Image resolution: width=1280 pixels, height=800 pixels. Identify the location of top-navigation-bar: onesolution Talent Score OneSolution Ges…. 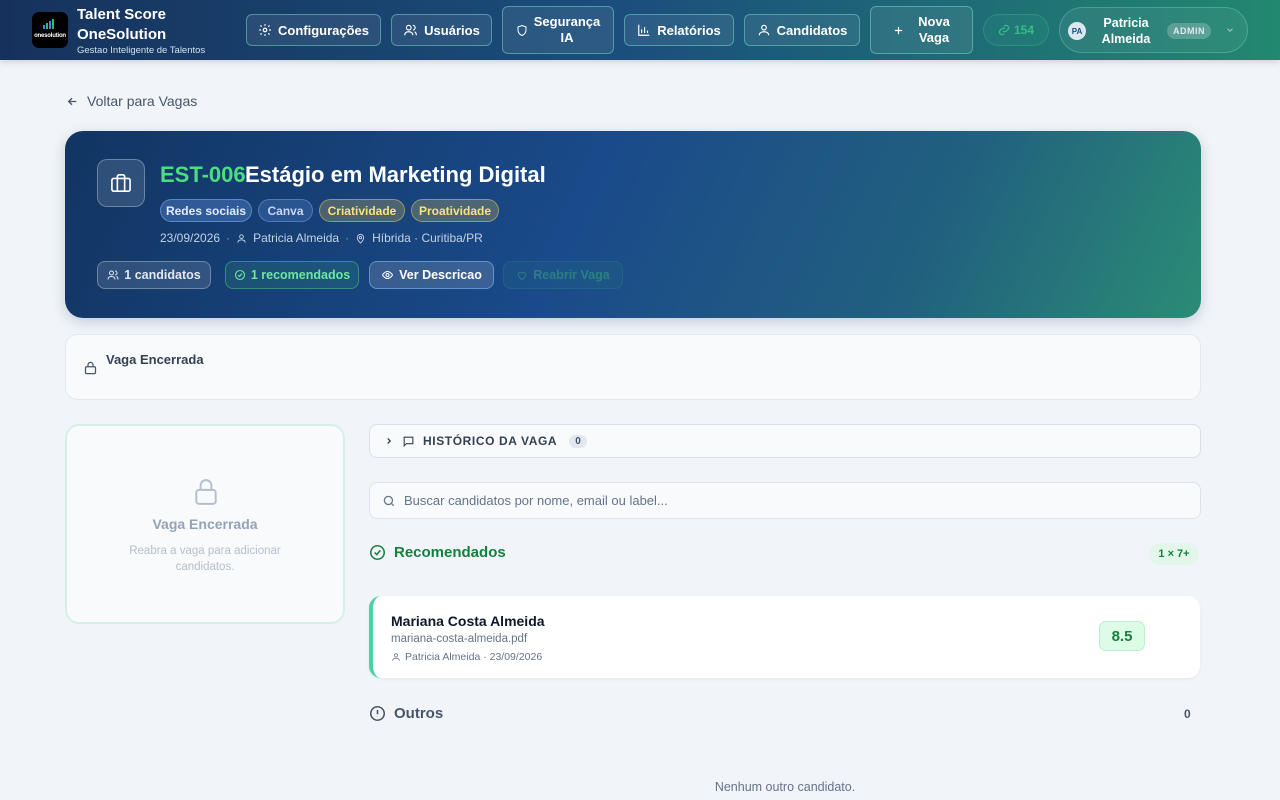
(640, 30).